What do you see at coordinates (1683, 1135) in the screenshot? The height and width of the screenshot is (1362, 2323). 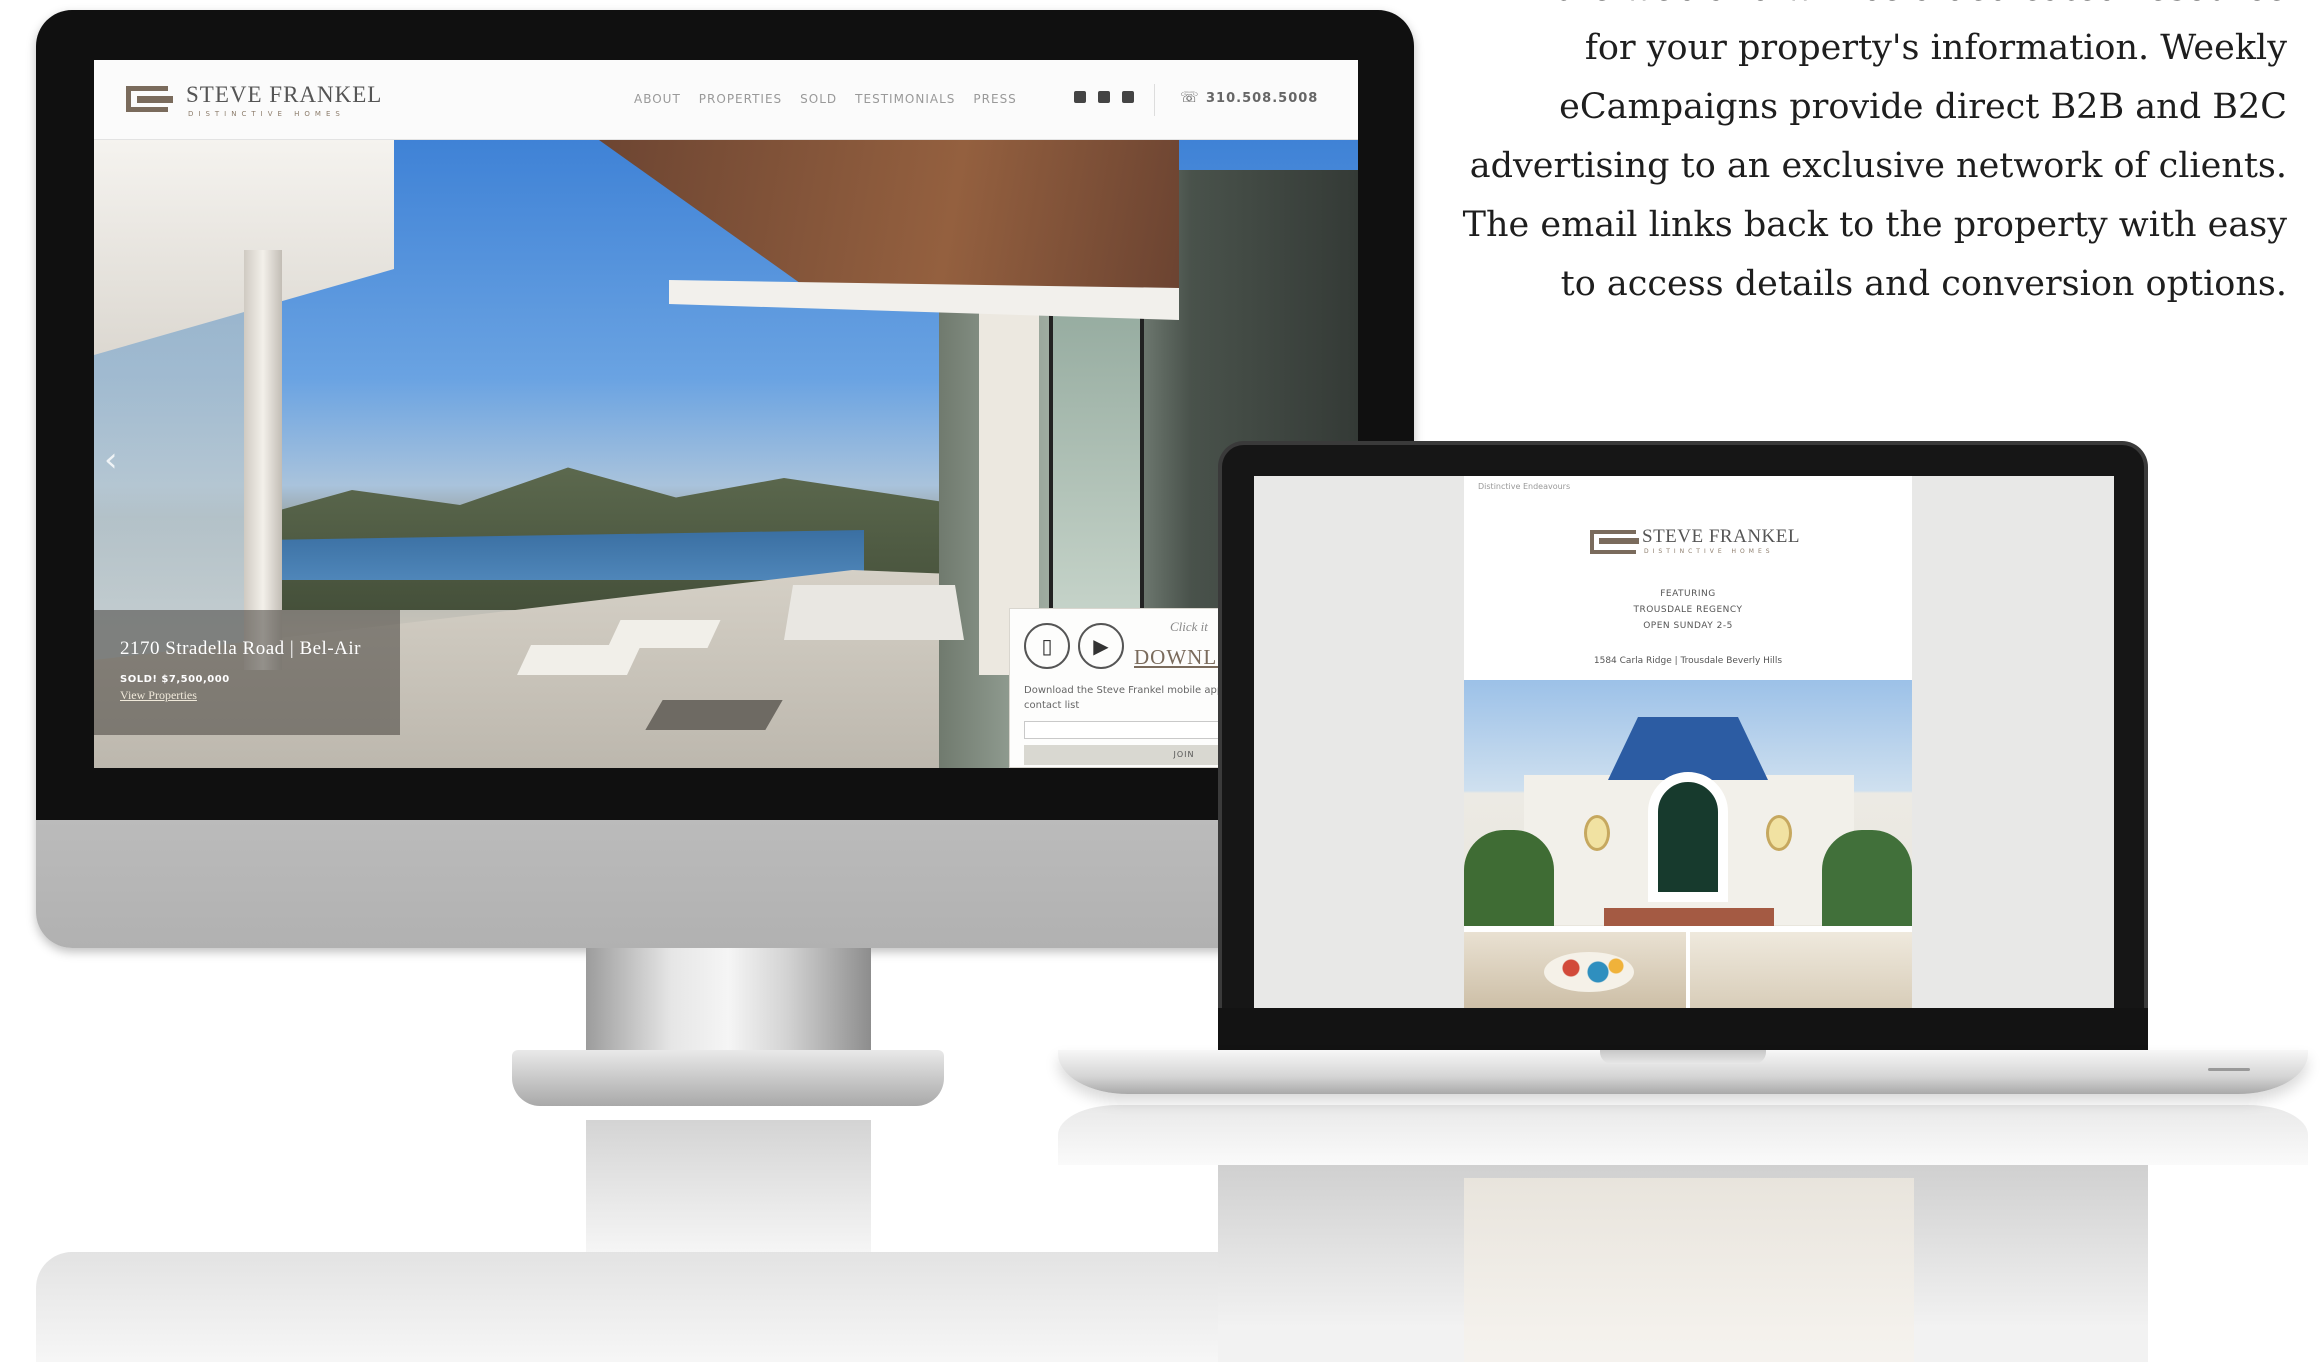 I see `macbook-base-reflection` at bounding box center [1683, 1135].